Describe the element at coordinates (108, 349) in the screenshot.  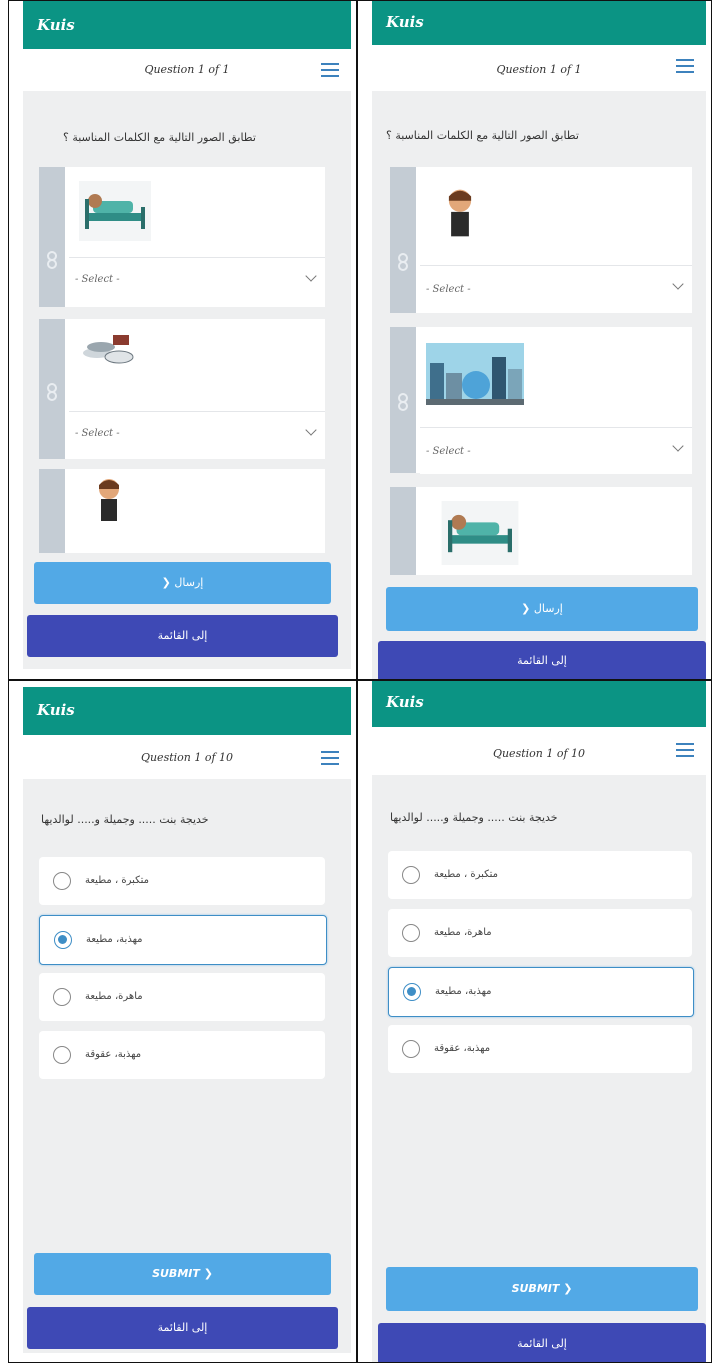
I see `dishes-image` at that location.